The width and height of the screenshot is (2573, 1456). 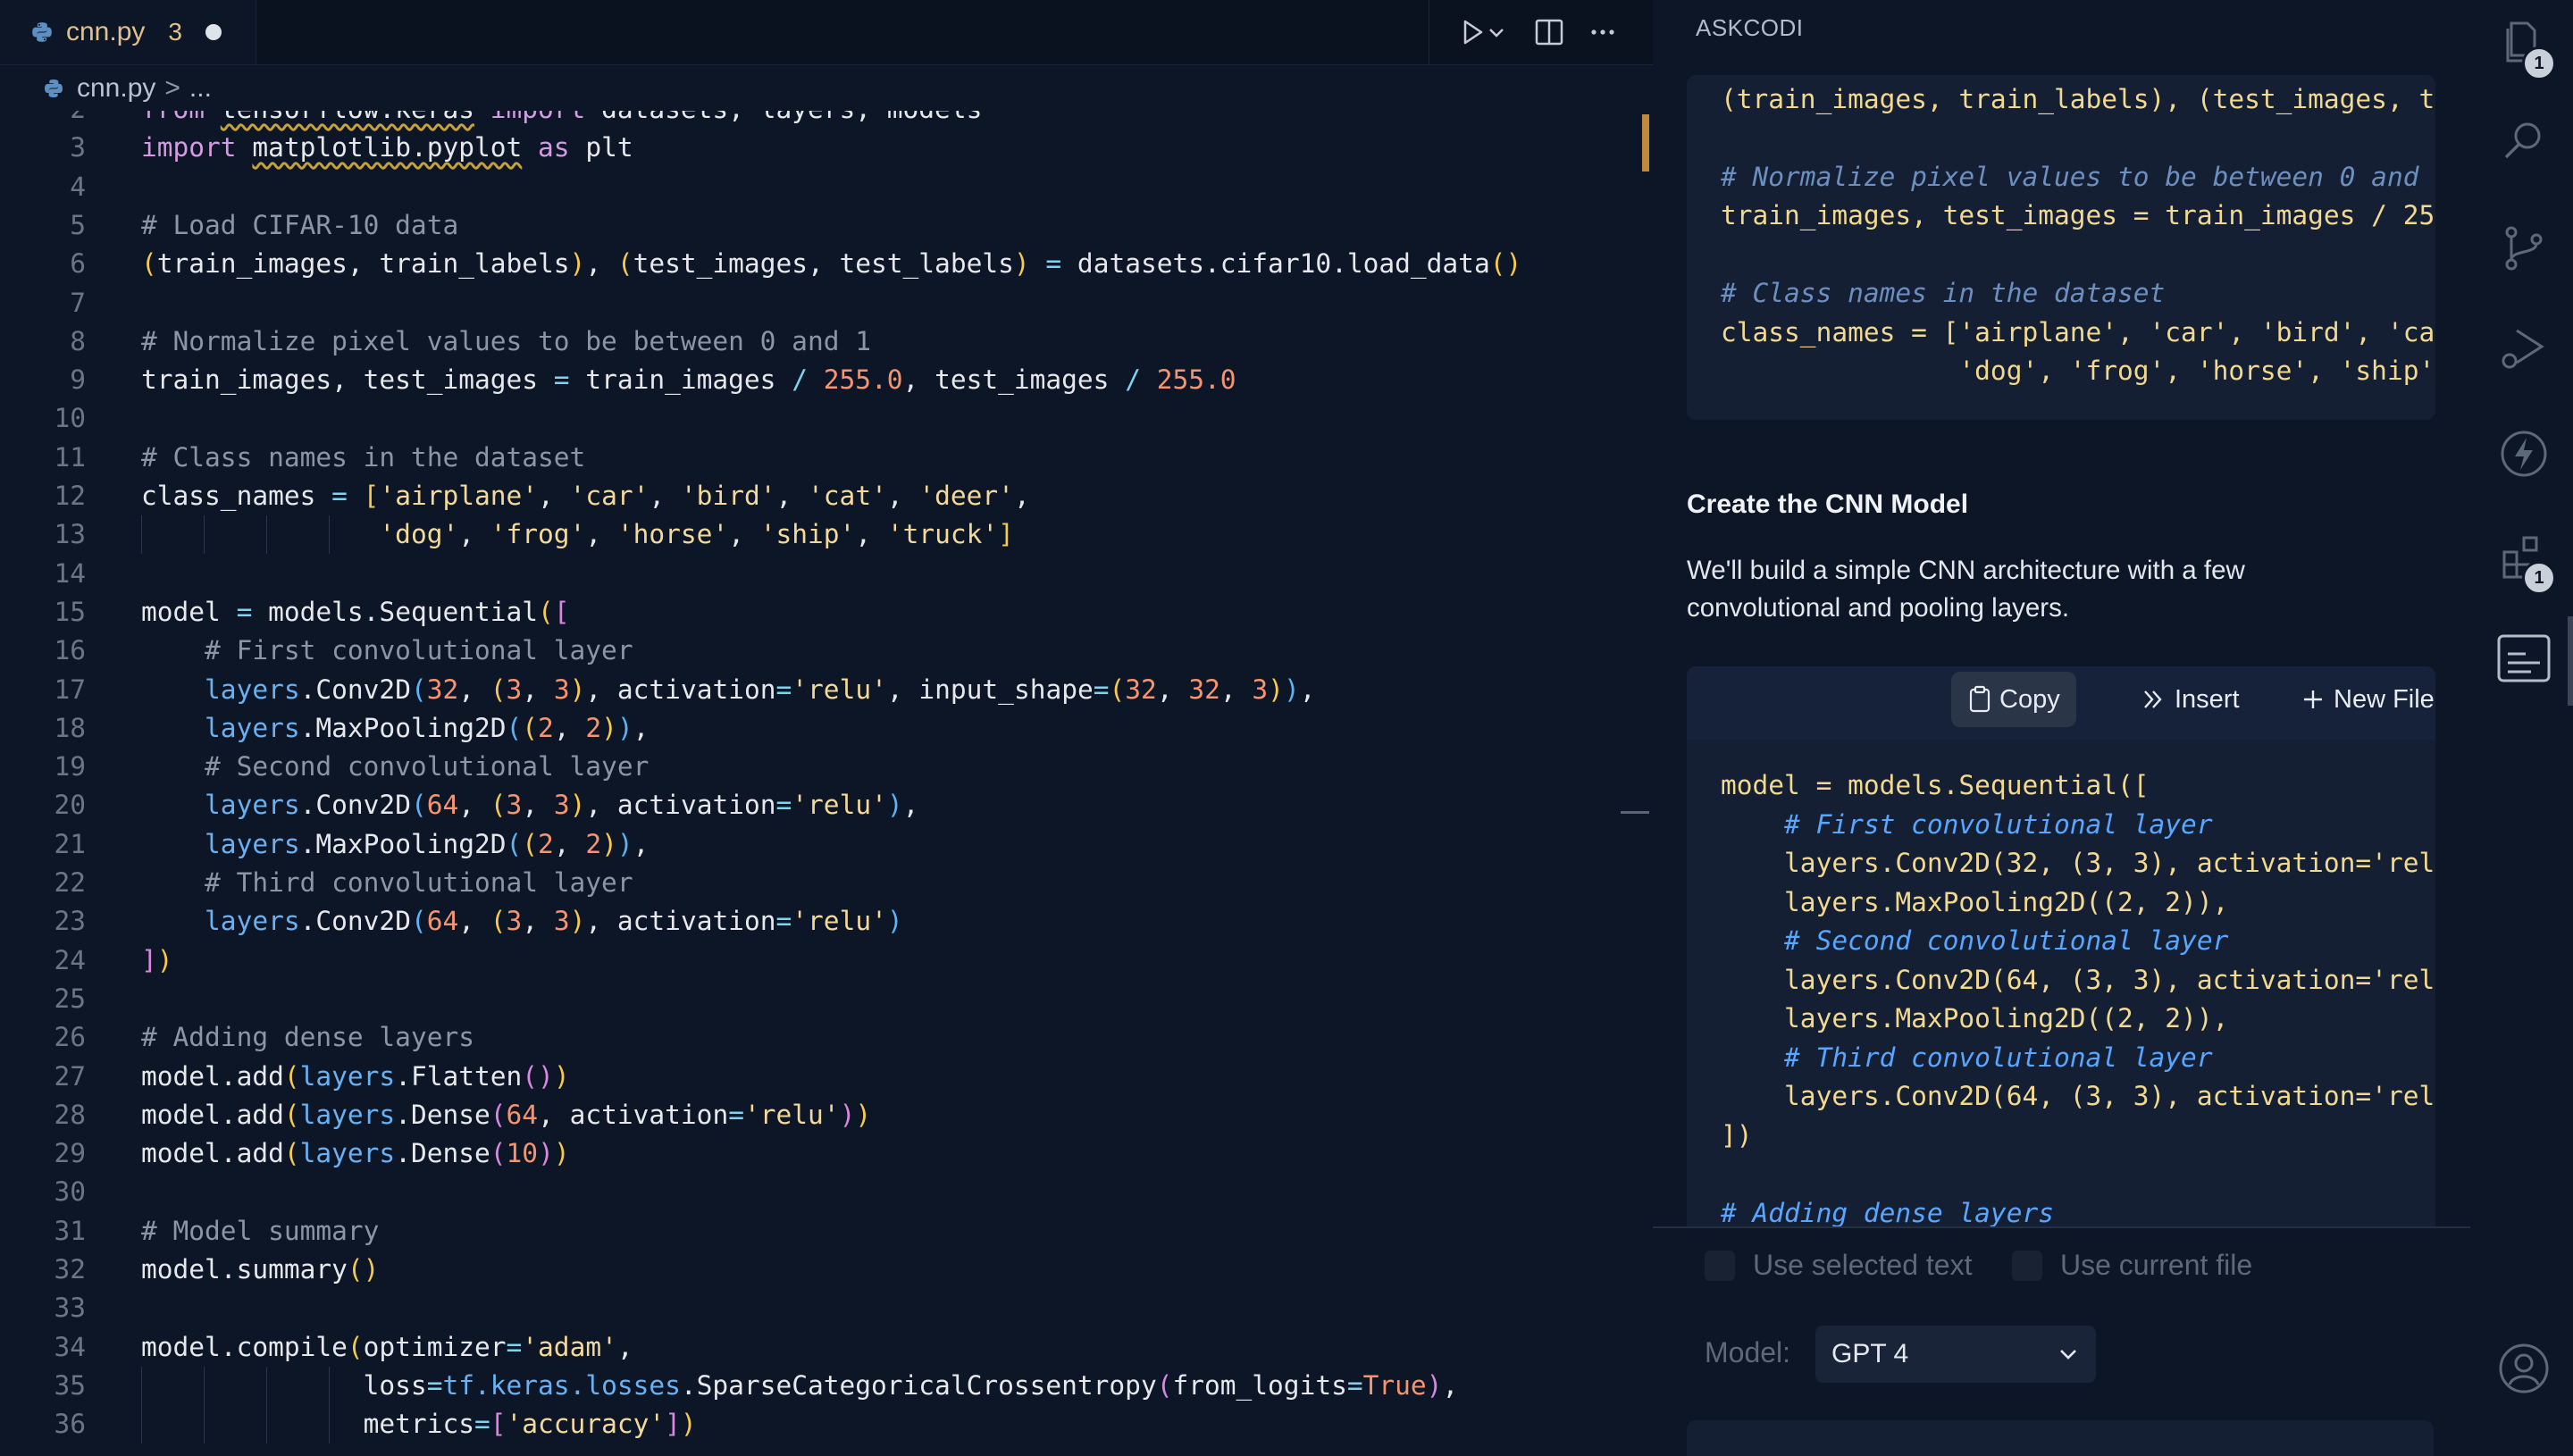 I want to click on askcodi-chat-icon, so click(x=2524, y=659).